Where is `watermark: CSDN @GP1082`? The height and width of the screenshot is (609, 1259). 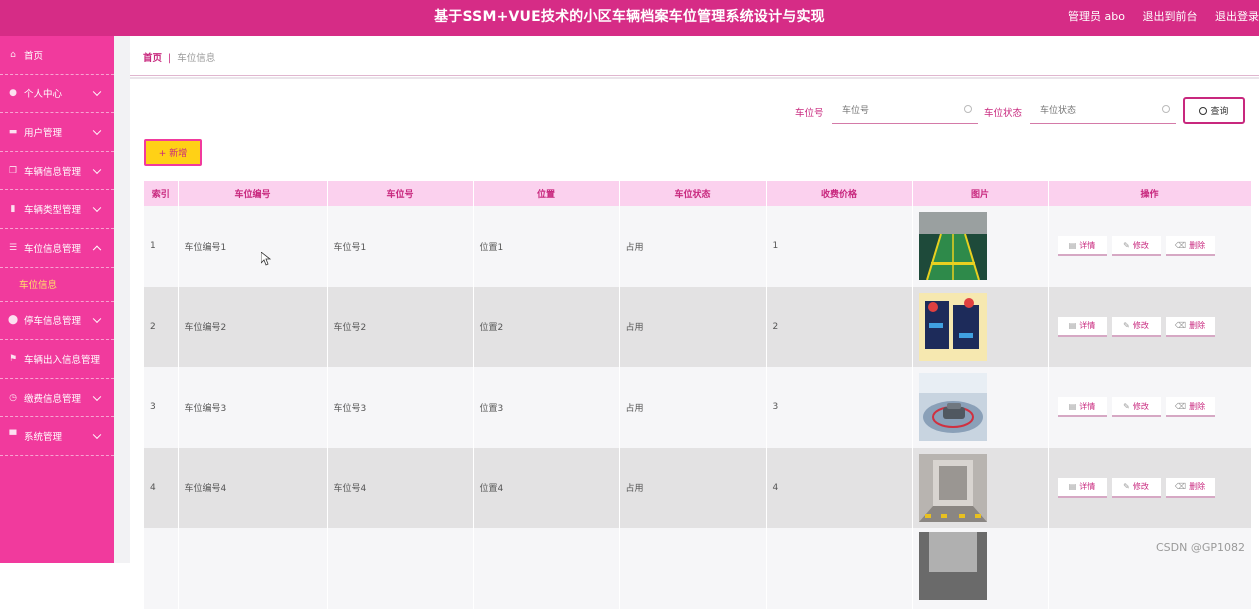 watermark: CSDN @GP1082 is located at coordinates (1200, 547).